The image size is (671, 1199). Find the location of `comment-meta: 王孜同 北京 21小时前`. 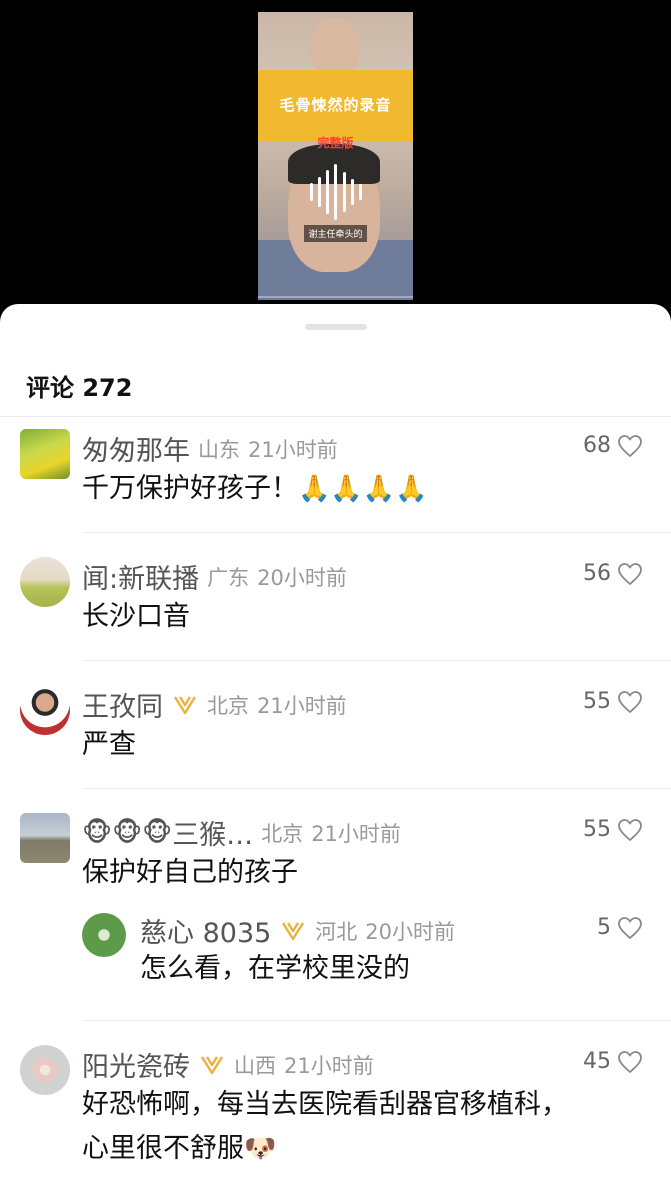

comment-meta: 王孜同 北京 21小时前 is located at coordinates (214, 704).